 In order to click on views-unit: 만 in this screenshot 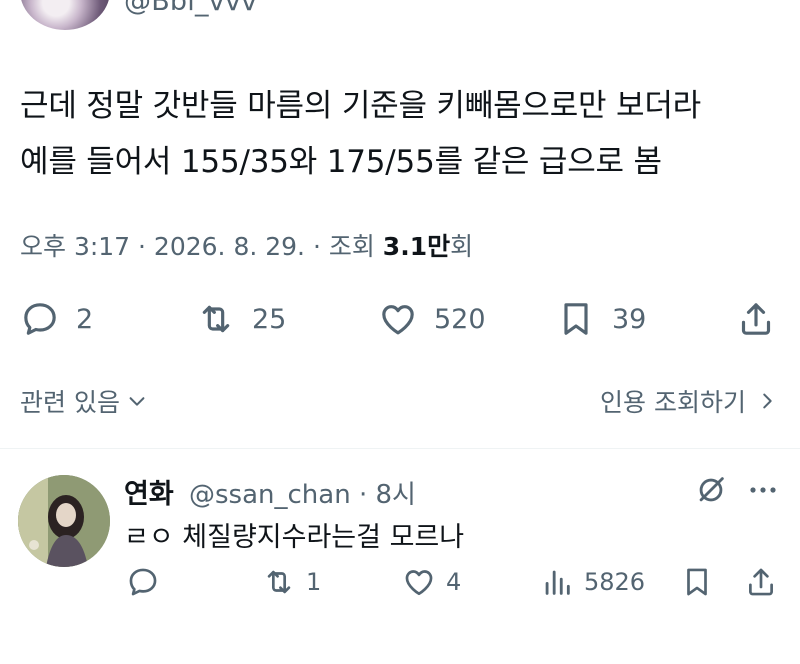, I will do `click(439, 246)`.